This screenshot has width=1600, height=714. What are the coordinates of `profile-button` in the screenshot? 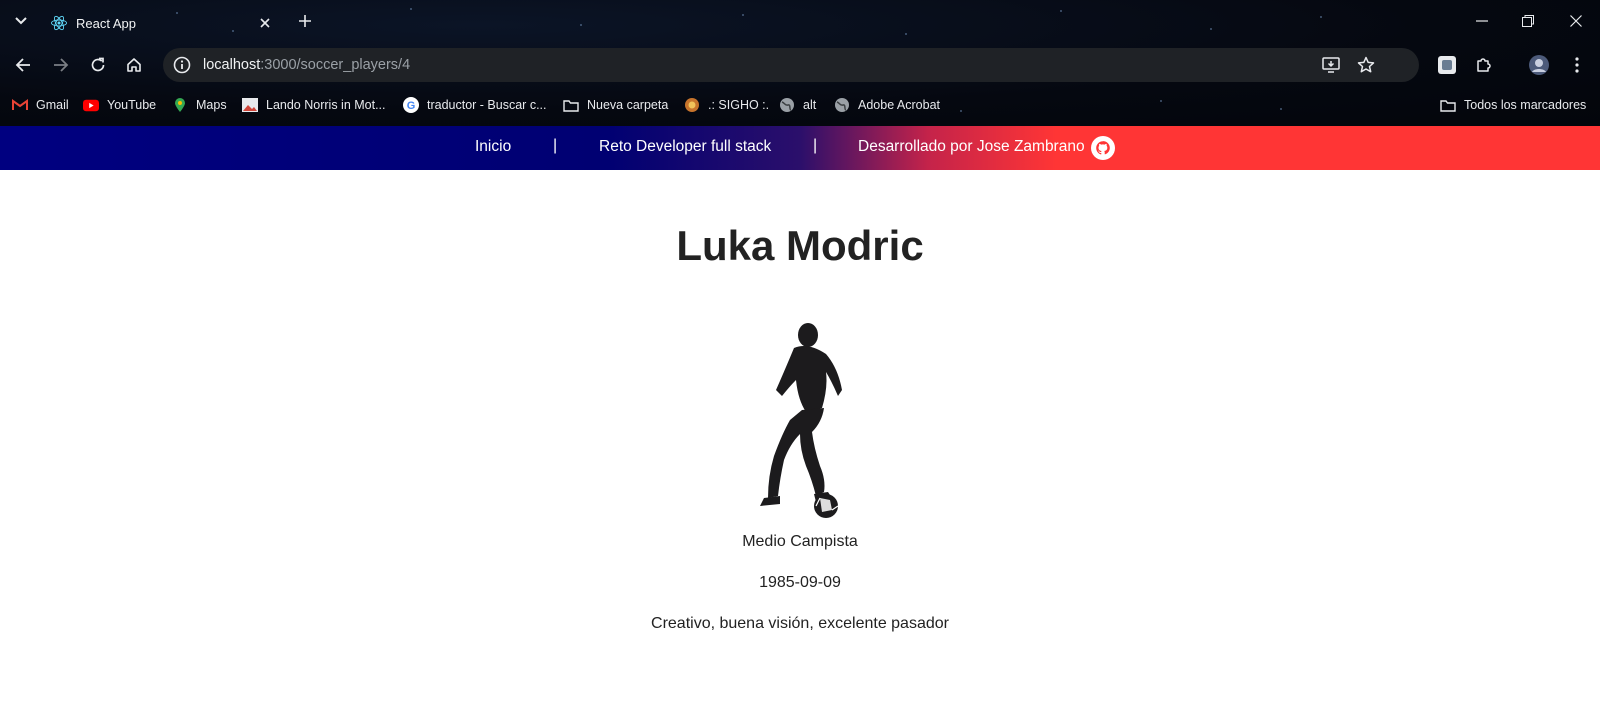 It's located at (1539, 65).